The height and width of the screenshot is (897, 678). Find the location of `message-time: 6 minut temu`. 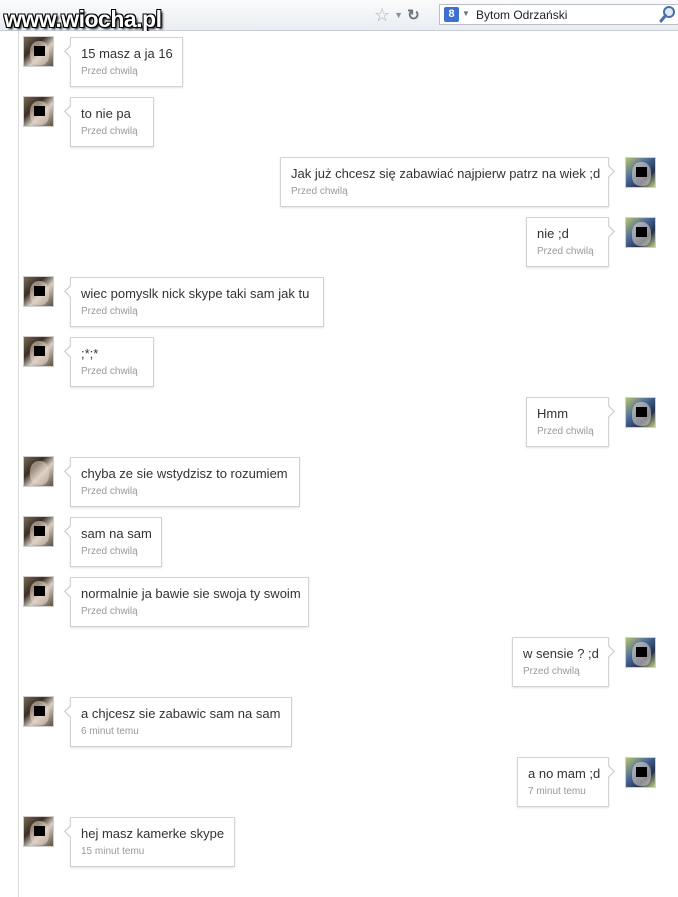

message-time: 6 minut temu is located at coordinates (110, 731).